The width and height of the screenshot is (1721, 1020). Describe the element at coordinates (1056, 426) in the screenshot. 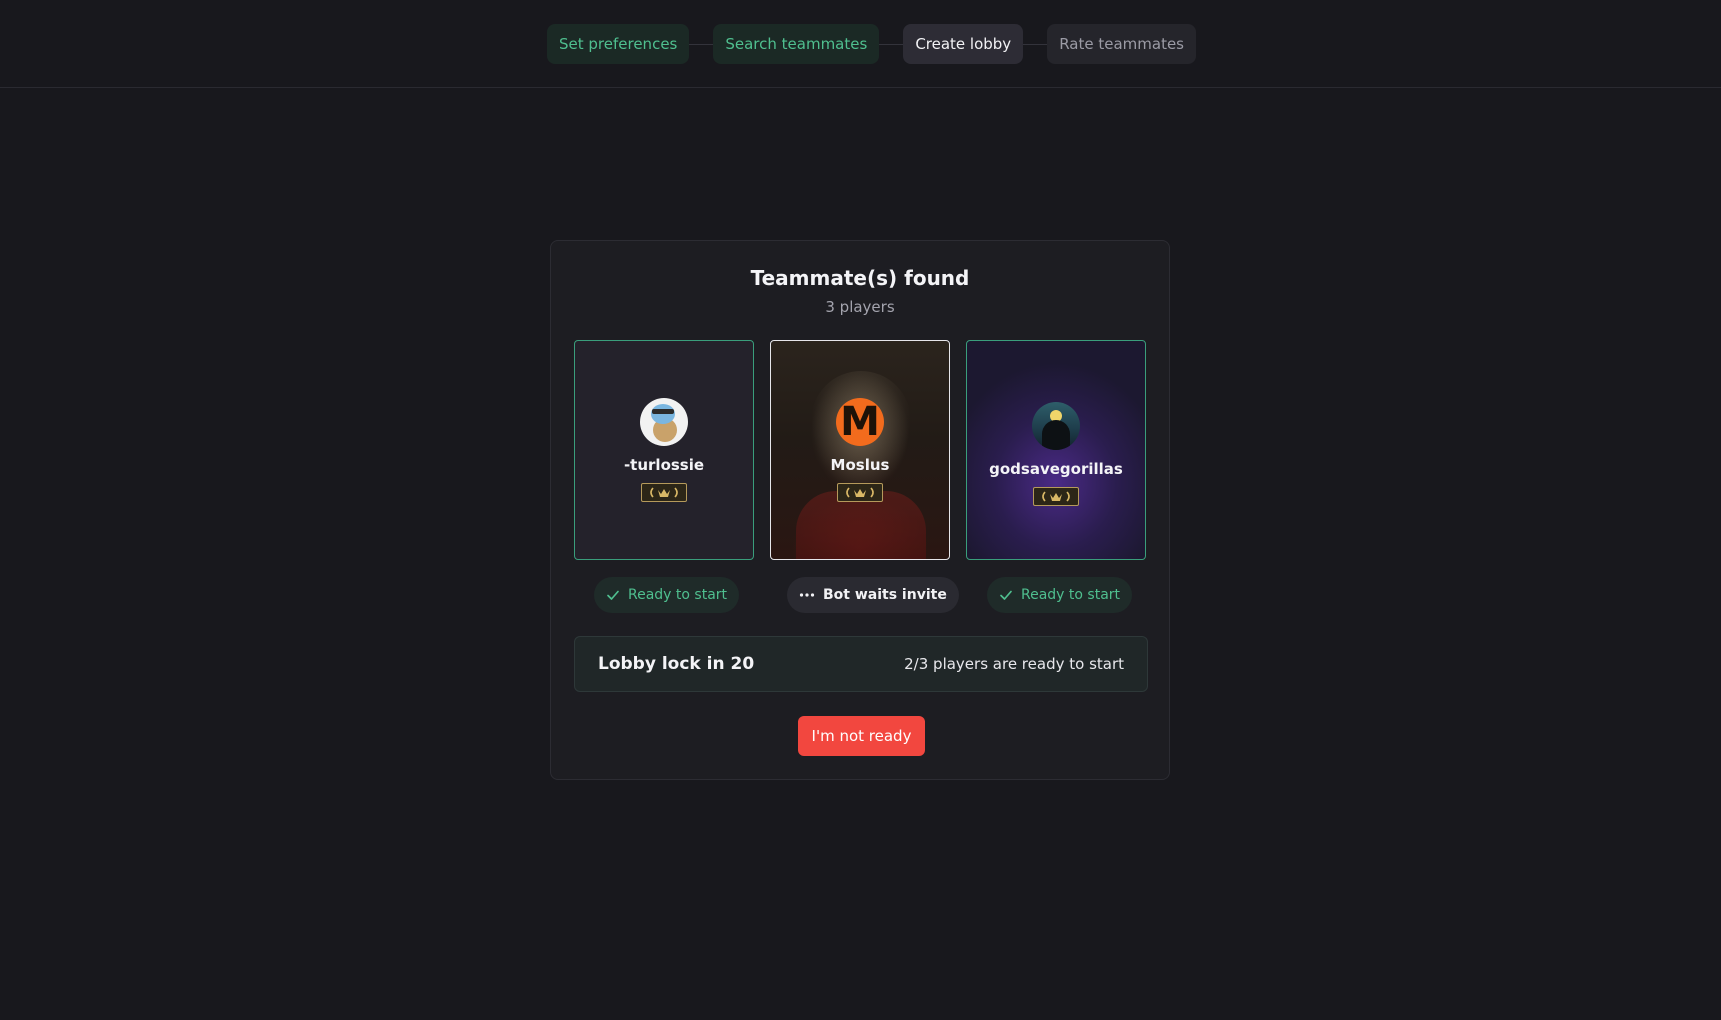

I see `night-figure-avatar-icon` at that location.